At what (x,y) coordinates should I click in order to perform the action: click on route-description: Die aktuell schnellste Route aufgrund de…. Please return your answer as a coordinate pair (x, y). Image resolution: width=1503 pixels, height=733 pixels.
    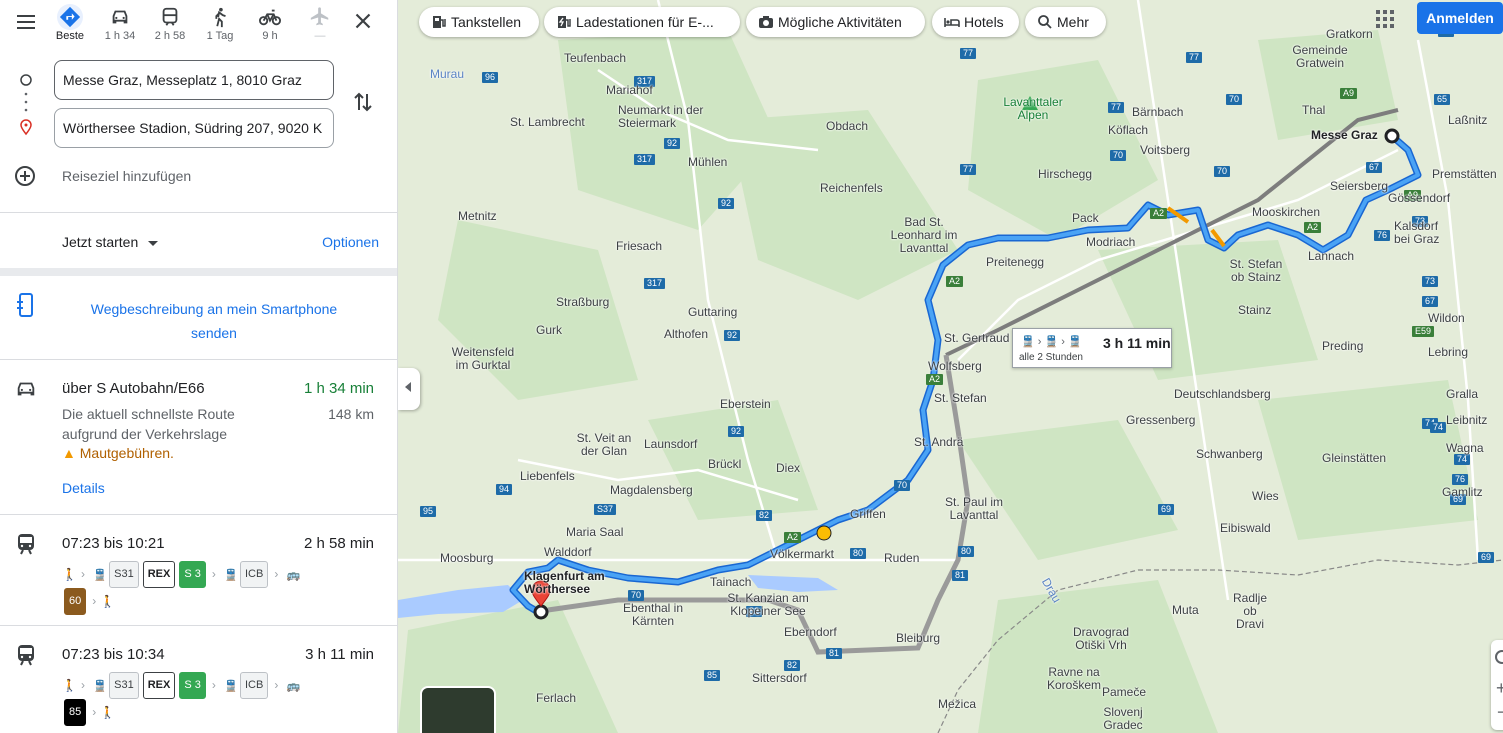
    Looking at the image, I should click on (148, 424).